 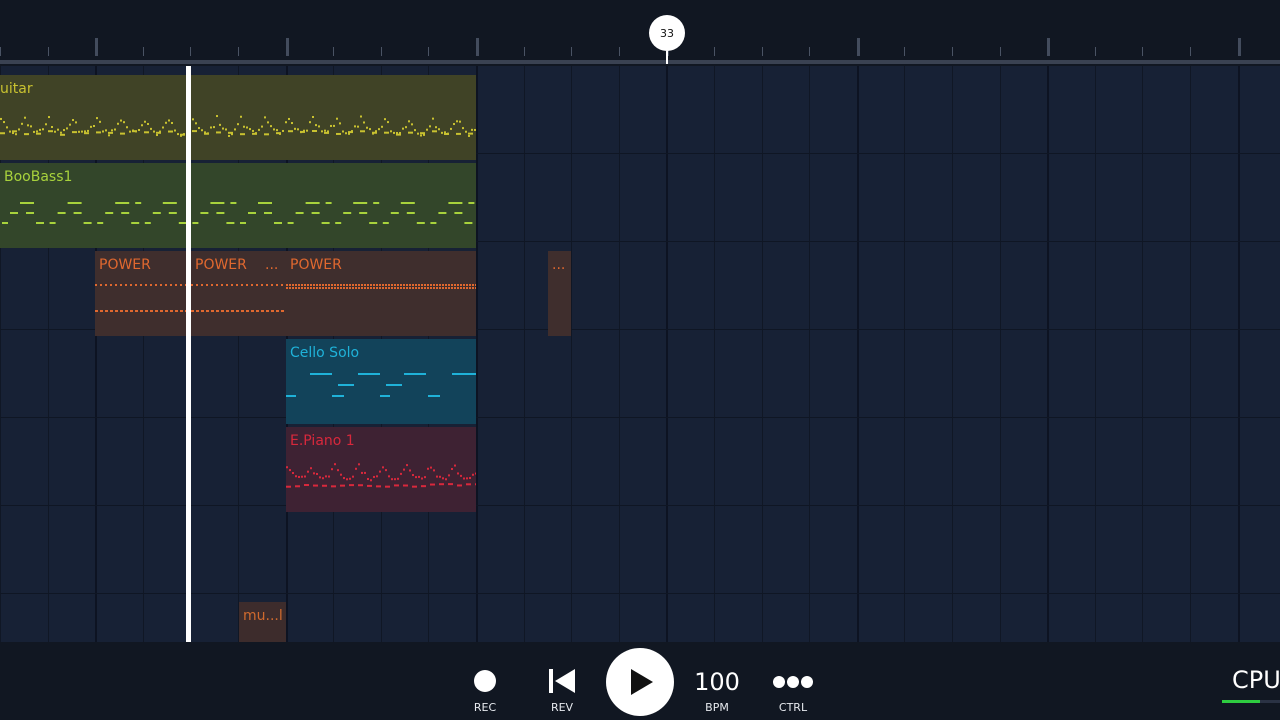 What do you see at coordinates (640, 377) in the screenshot?
I see `track-row-cello: Cello Solo` at bounding box center [640, 377].